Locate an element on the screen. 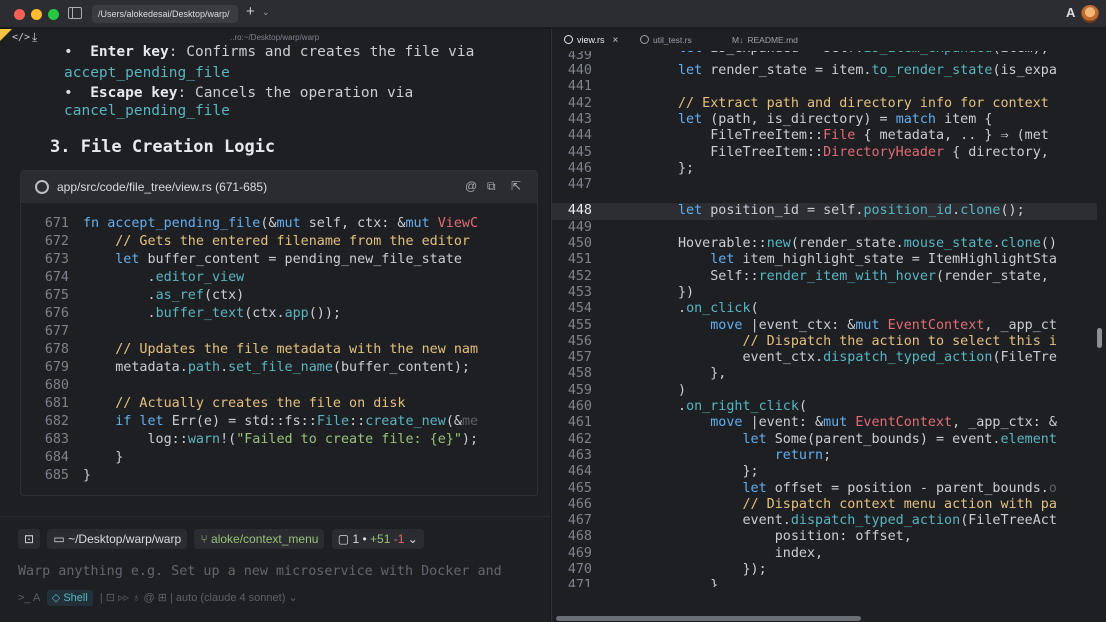 The width and height of the screenshot is (1106, 622). vertical-scrollbar is located at coordinates (1099, 338).